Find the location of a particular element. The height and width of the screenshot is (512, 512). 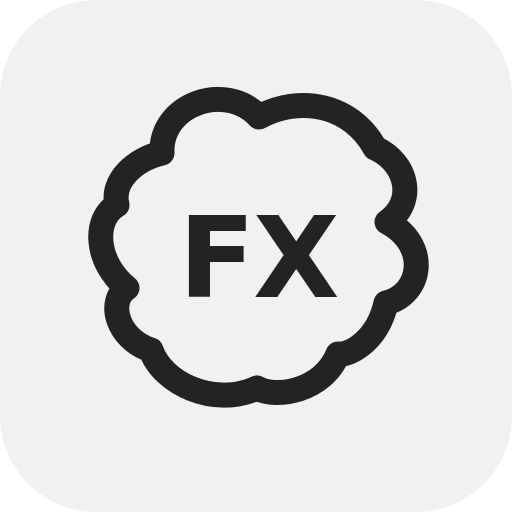

fx-label: FX is located at coordinates (259, 259).